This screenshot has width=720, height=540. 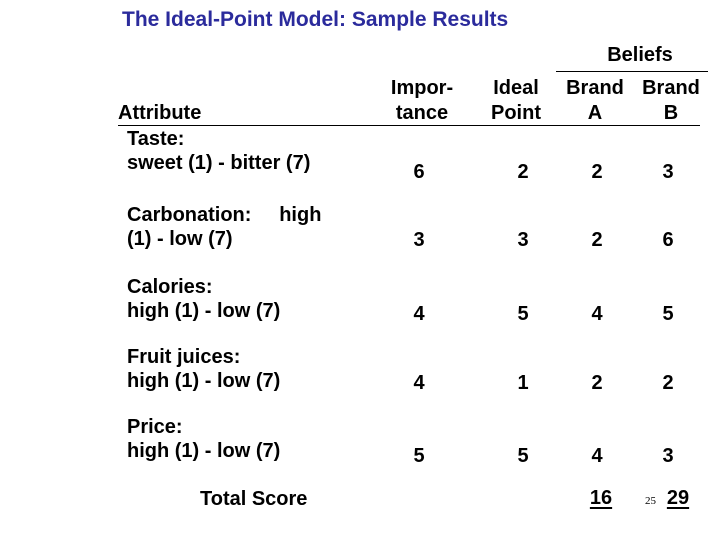 What do you see at coordinates (516, 88) in the screenshot?
I see `header-ideal-line1: Ideal` at bounding box center [516, 88].